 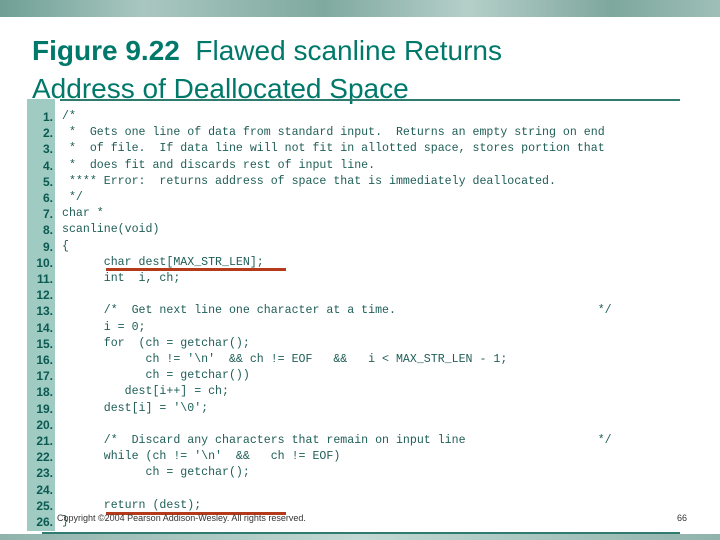 What do you see at coordinates (44, 376) in the screenshot?
I see `line-number: 17.` at bounding box center [44, 376].